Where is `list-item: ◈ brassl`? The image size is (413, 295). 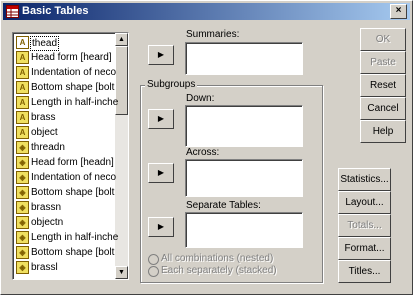 list-item: ◈ brassl is located at coordinates (66, 267).